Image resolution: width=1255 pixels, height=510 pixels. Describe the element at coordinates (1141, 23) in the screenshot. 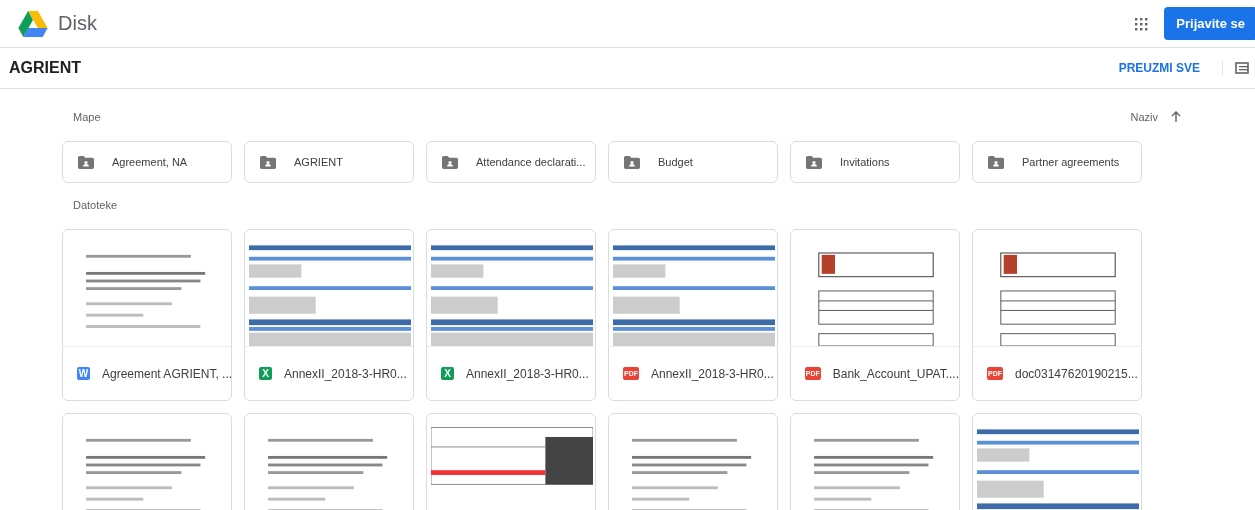

I see `apps-grid-icon` at that location.